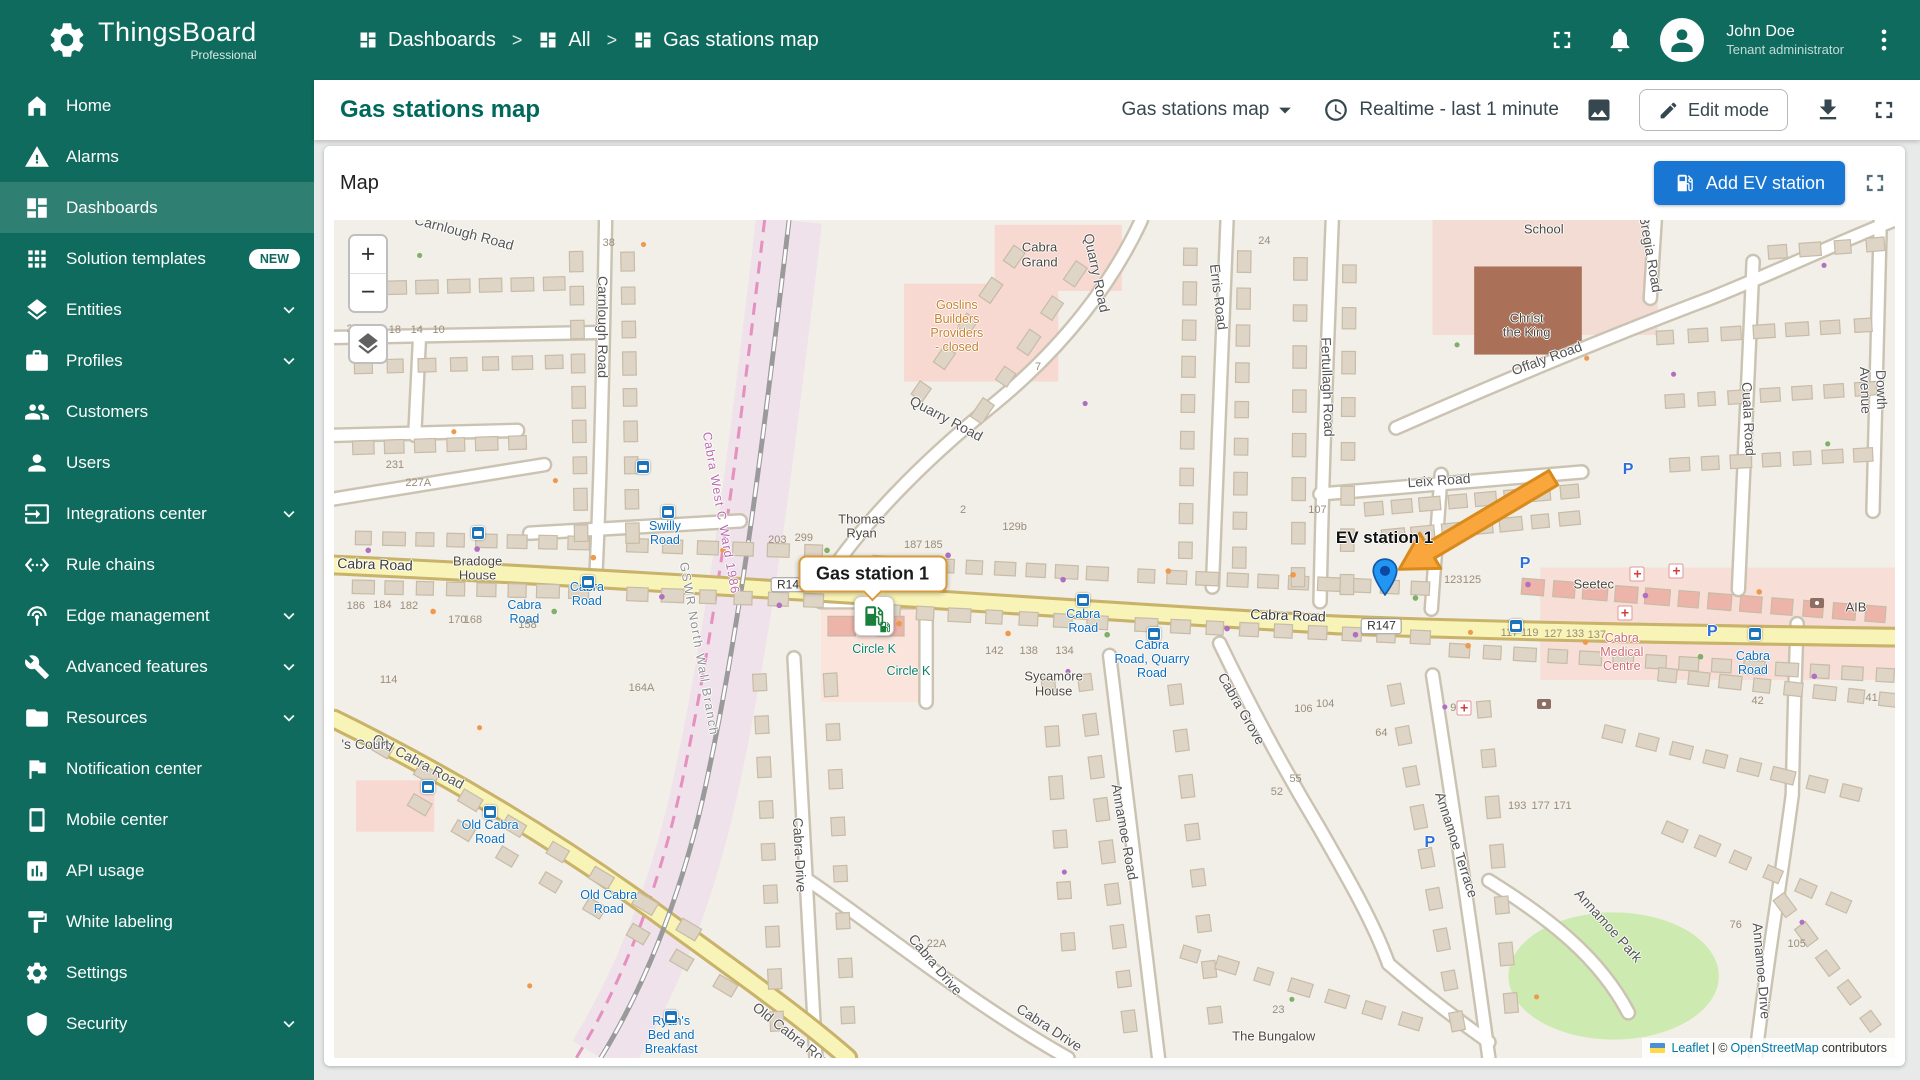 The width and height of the screenshot is (1920, 1080). What do you see at coordinates (134, 768) in the screenshot?
I see `sidebar-item-label: Notification center` at bounding box center [134, 768].